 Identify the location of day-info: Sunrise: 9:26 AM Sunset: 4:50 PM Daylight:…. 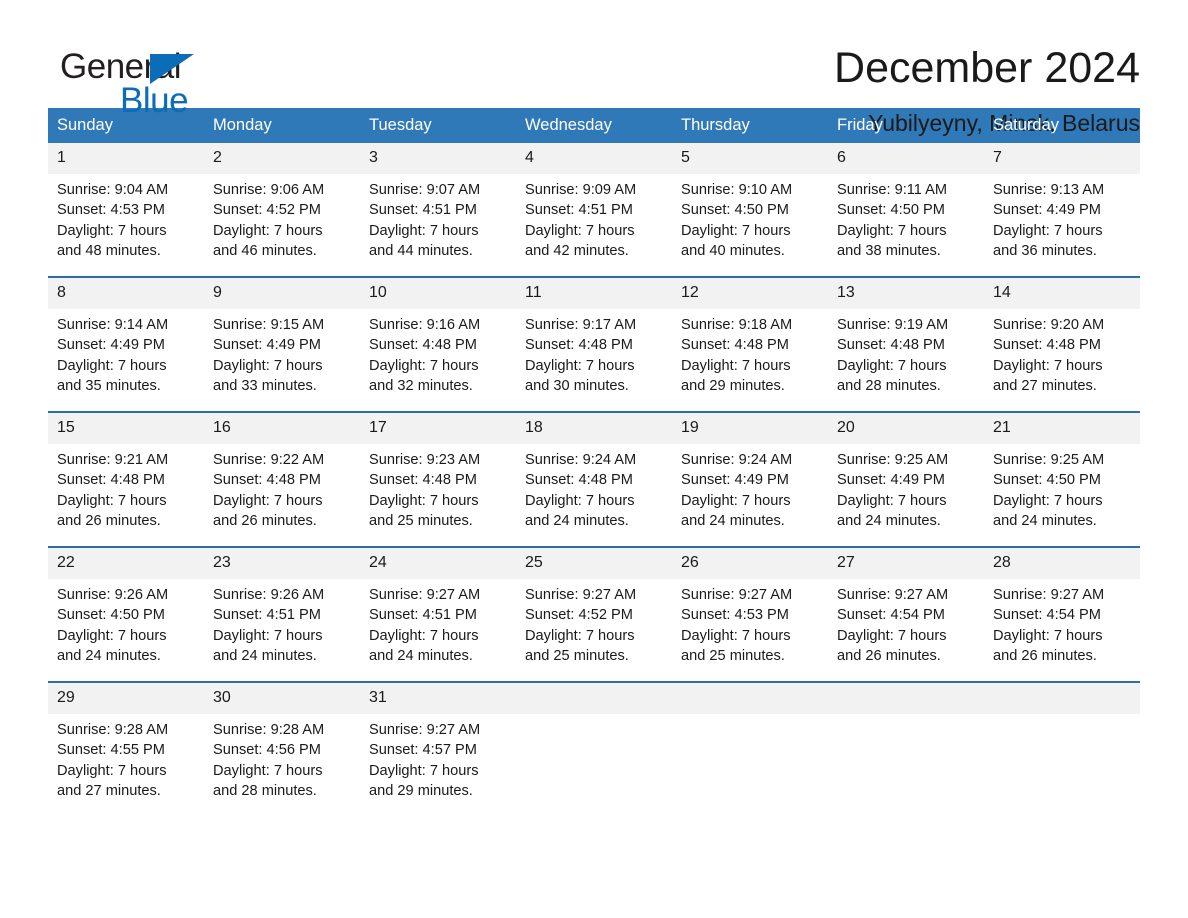
(126, 622).